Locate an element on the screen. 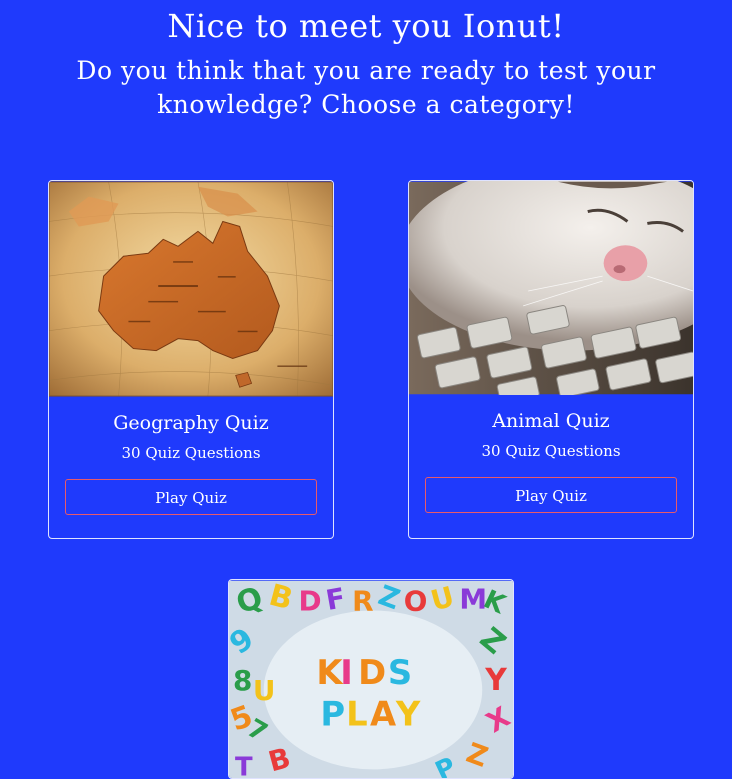 This screenshot has height=779, width=732. geography-quiz-count: 30 Quiz Questions is located at coordinates (191, 453).